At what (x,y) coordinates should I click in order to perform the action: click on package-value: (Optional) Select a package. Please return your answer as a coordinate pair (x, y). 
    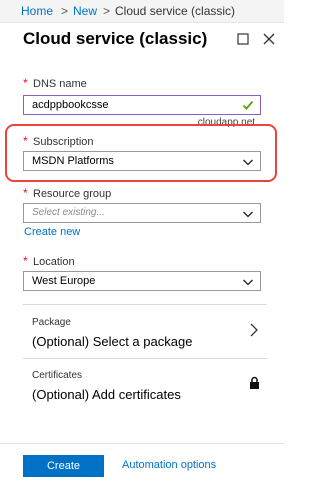
    Looking at the image, I should click on (112, 341).